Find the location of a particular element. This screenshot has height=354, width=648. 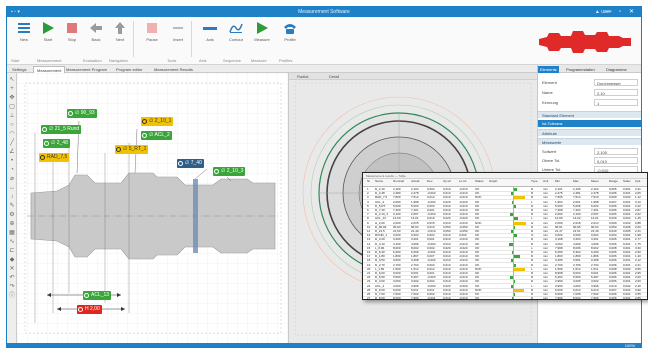

tab-programmdaten: Programmdaten is located at coordinates (580, 69).